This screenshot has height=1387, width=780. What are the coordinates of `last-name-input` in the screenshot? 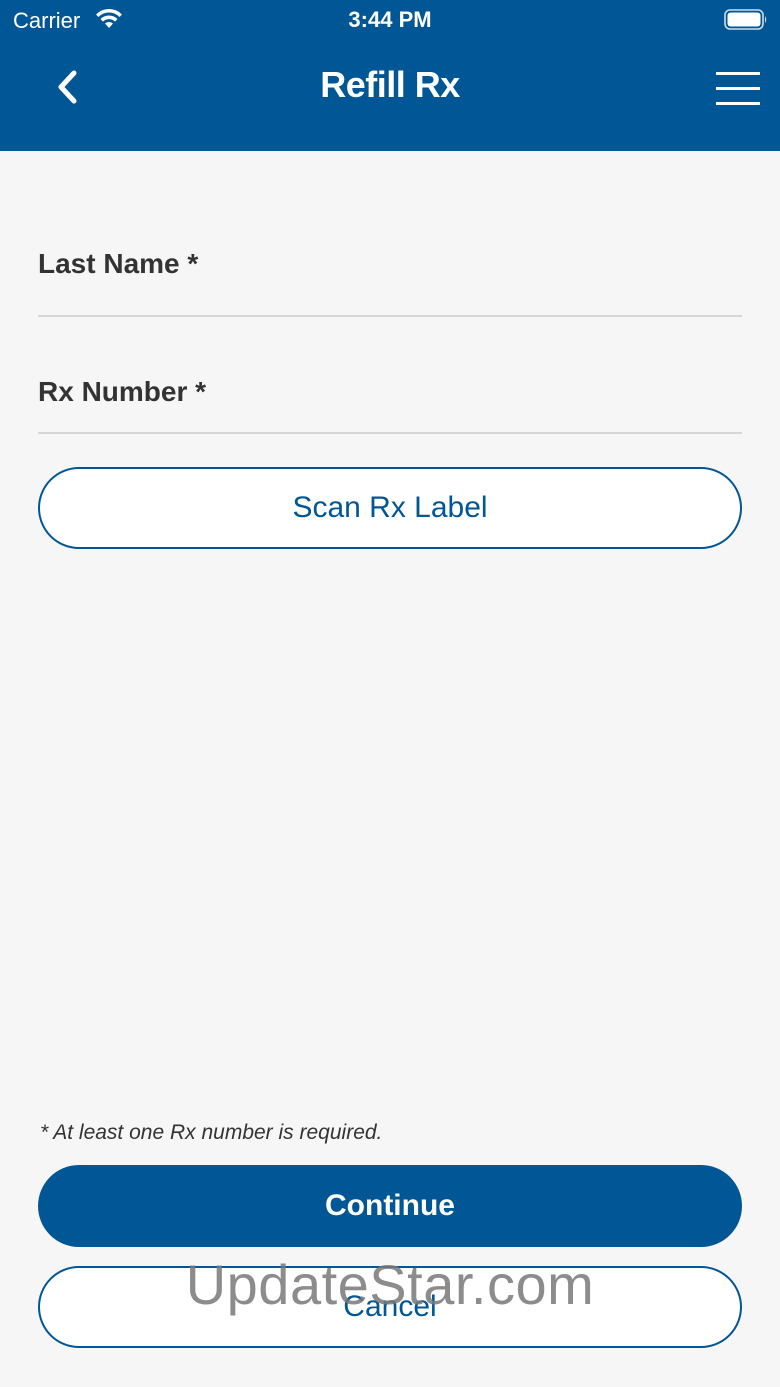 It's located at (390, 272).